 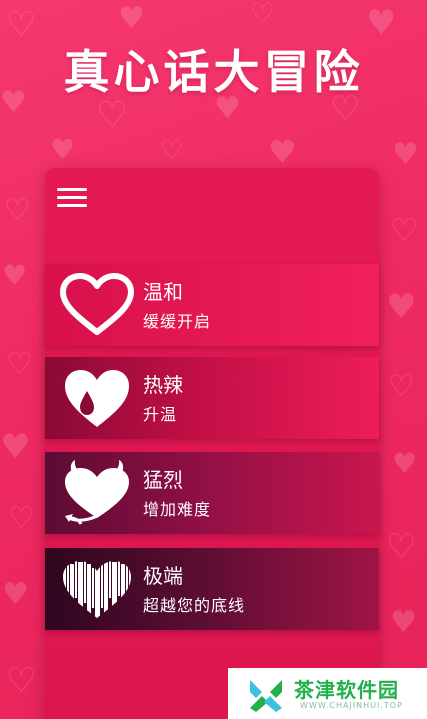 What do you see at coordinates (163, 292) in the screenshot?
I see `level-name: 温和` at bounding box center [163, 292].